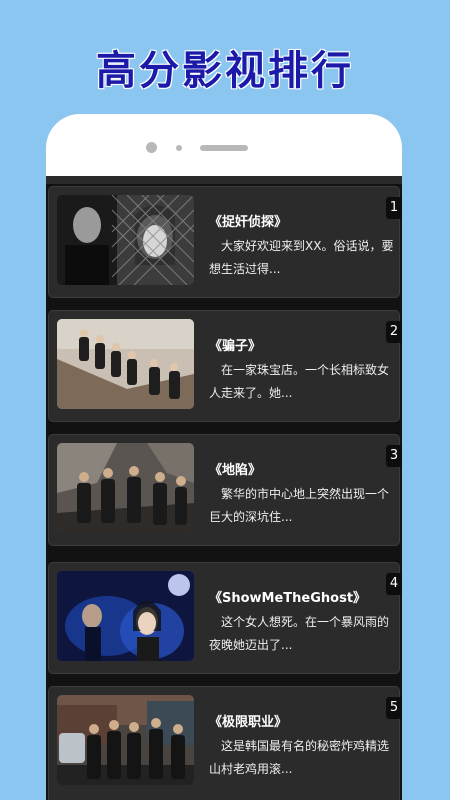 Image resolution: width=450 pixels, height=800 pixels. I want to click on speaker-slot, so click(224, 148).